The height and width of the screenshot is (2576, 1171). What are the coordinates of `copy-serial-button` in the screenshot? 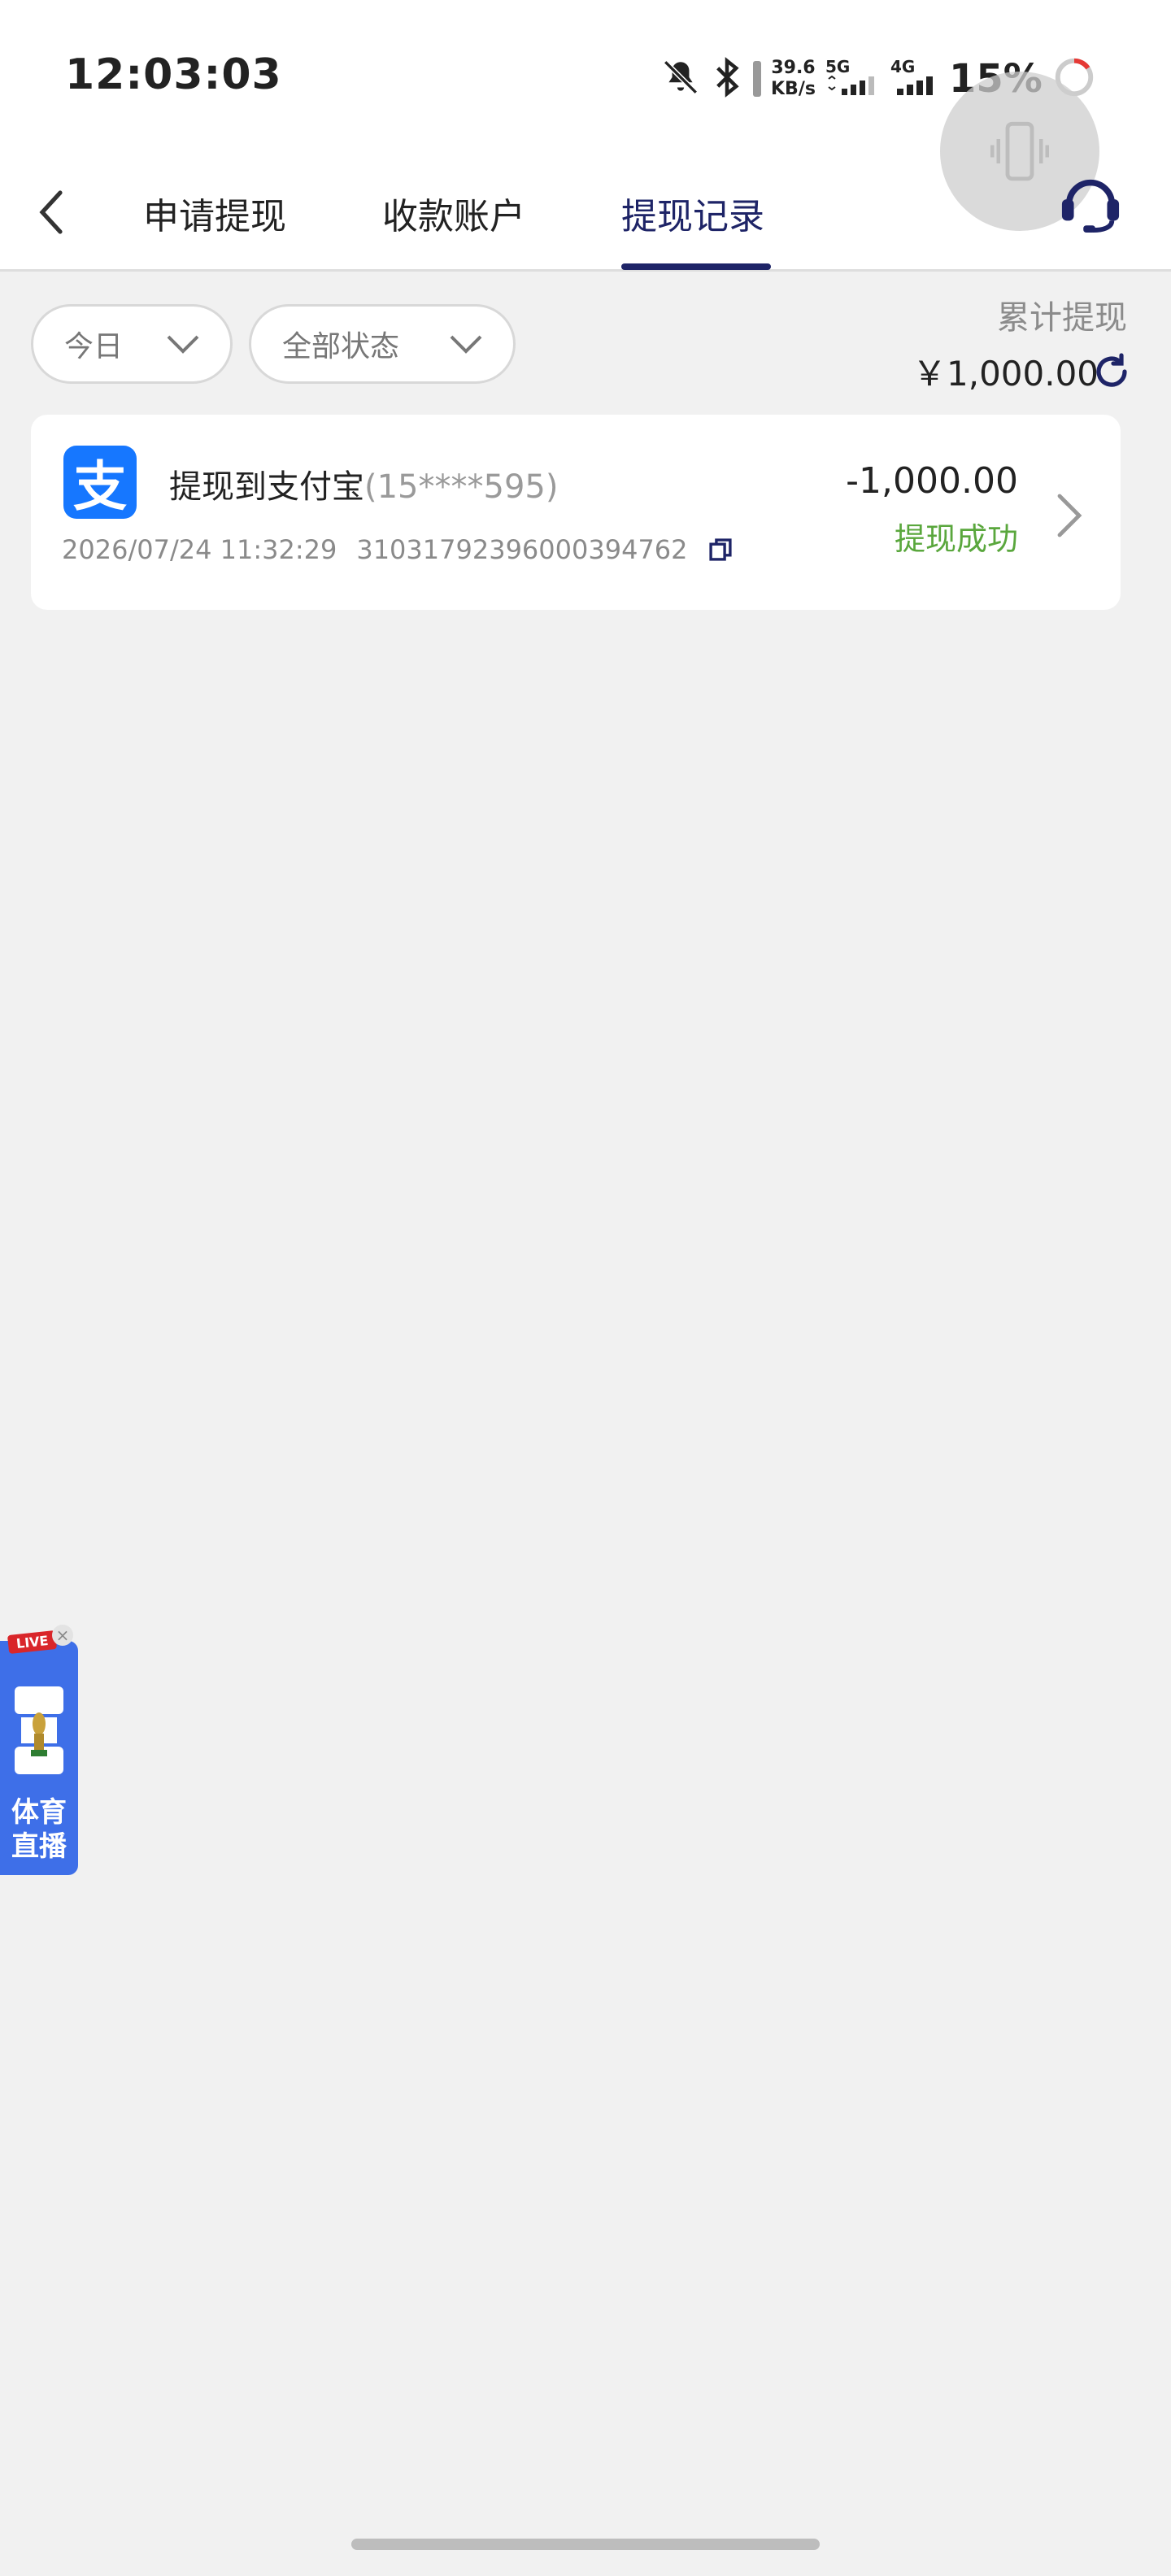 It's located at (721, 550).